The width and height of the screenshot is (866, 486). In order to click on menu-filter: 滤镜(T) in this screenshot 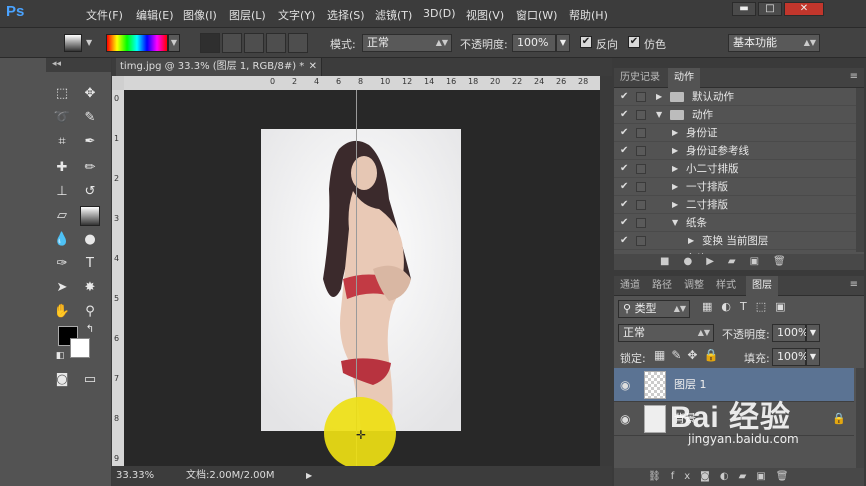, I will do `click(393, 15)`.